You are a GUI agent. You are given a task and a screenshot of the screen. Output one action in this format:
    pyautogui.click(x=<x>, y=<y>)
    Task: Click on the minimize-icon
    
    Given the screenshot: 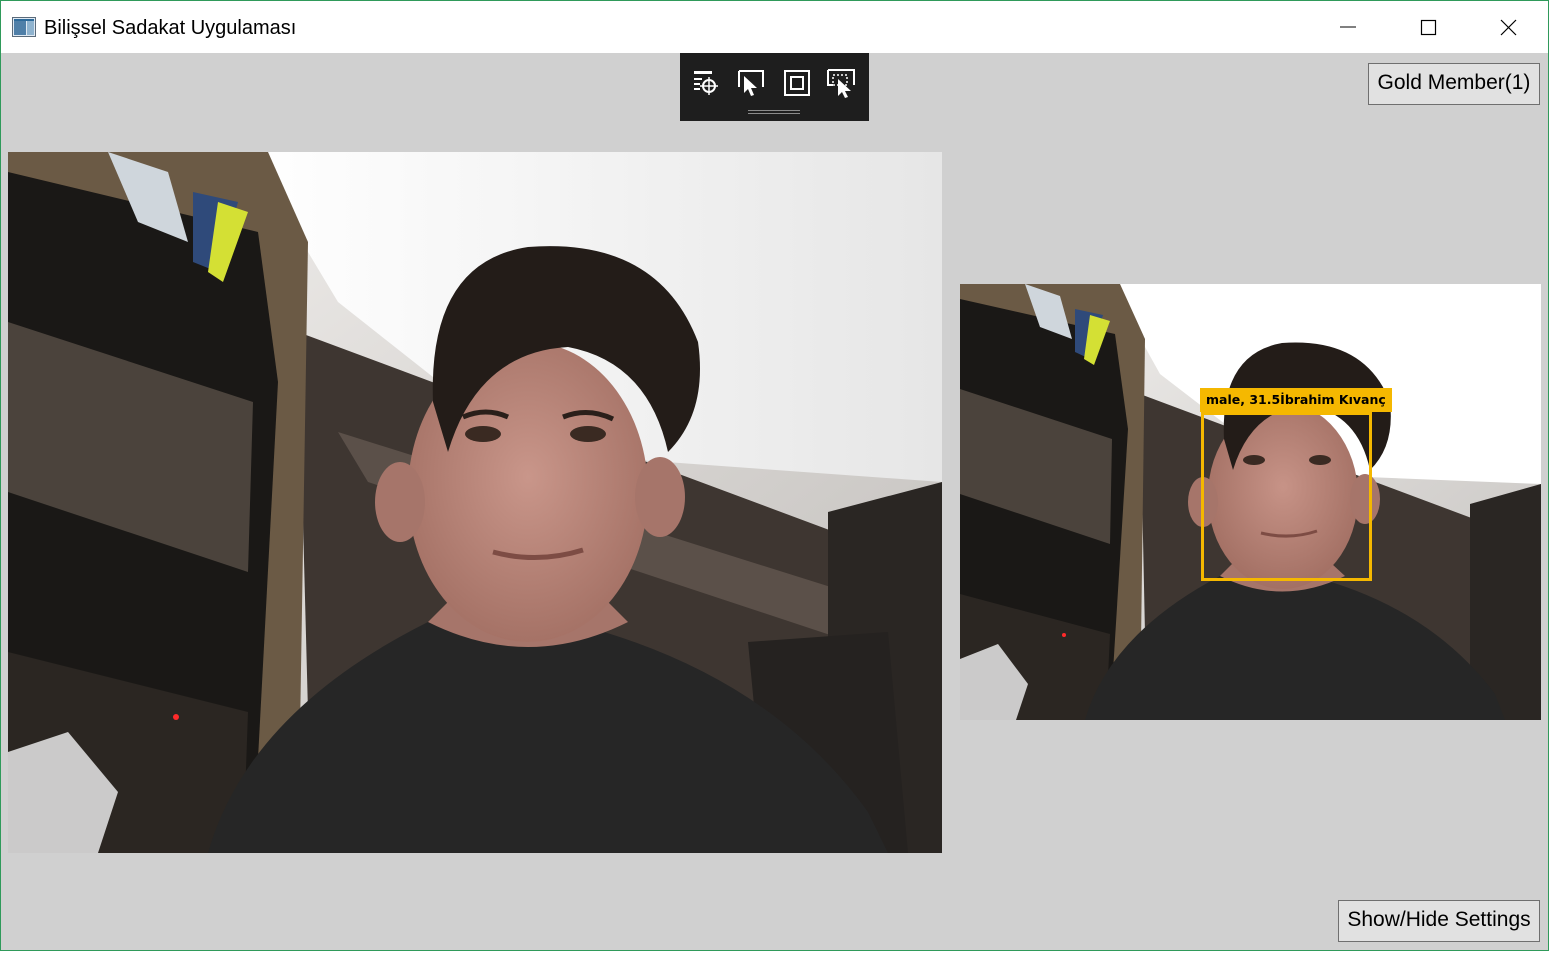 What is the action you would take?
    pyautogui.click(x=1348, y=27)
    